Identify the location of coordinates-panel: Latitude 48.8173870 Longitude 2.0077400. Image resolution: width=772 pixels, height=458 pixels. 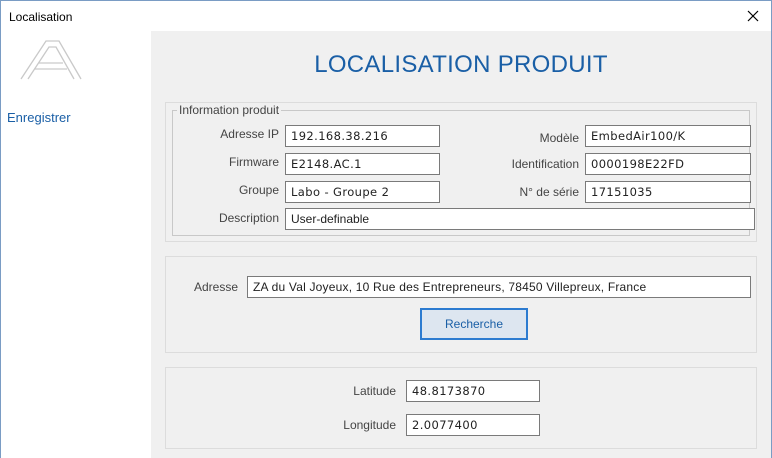
(461, 408).